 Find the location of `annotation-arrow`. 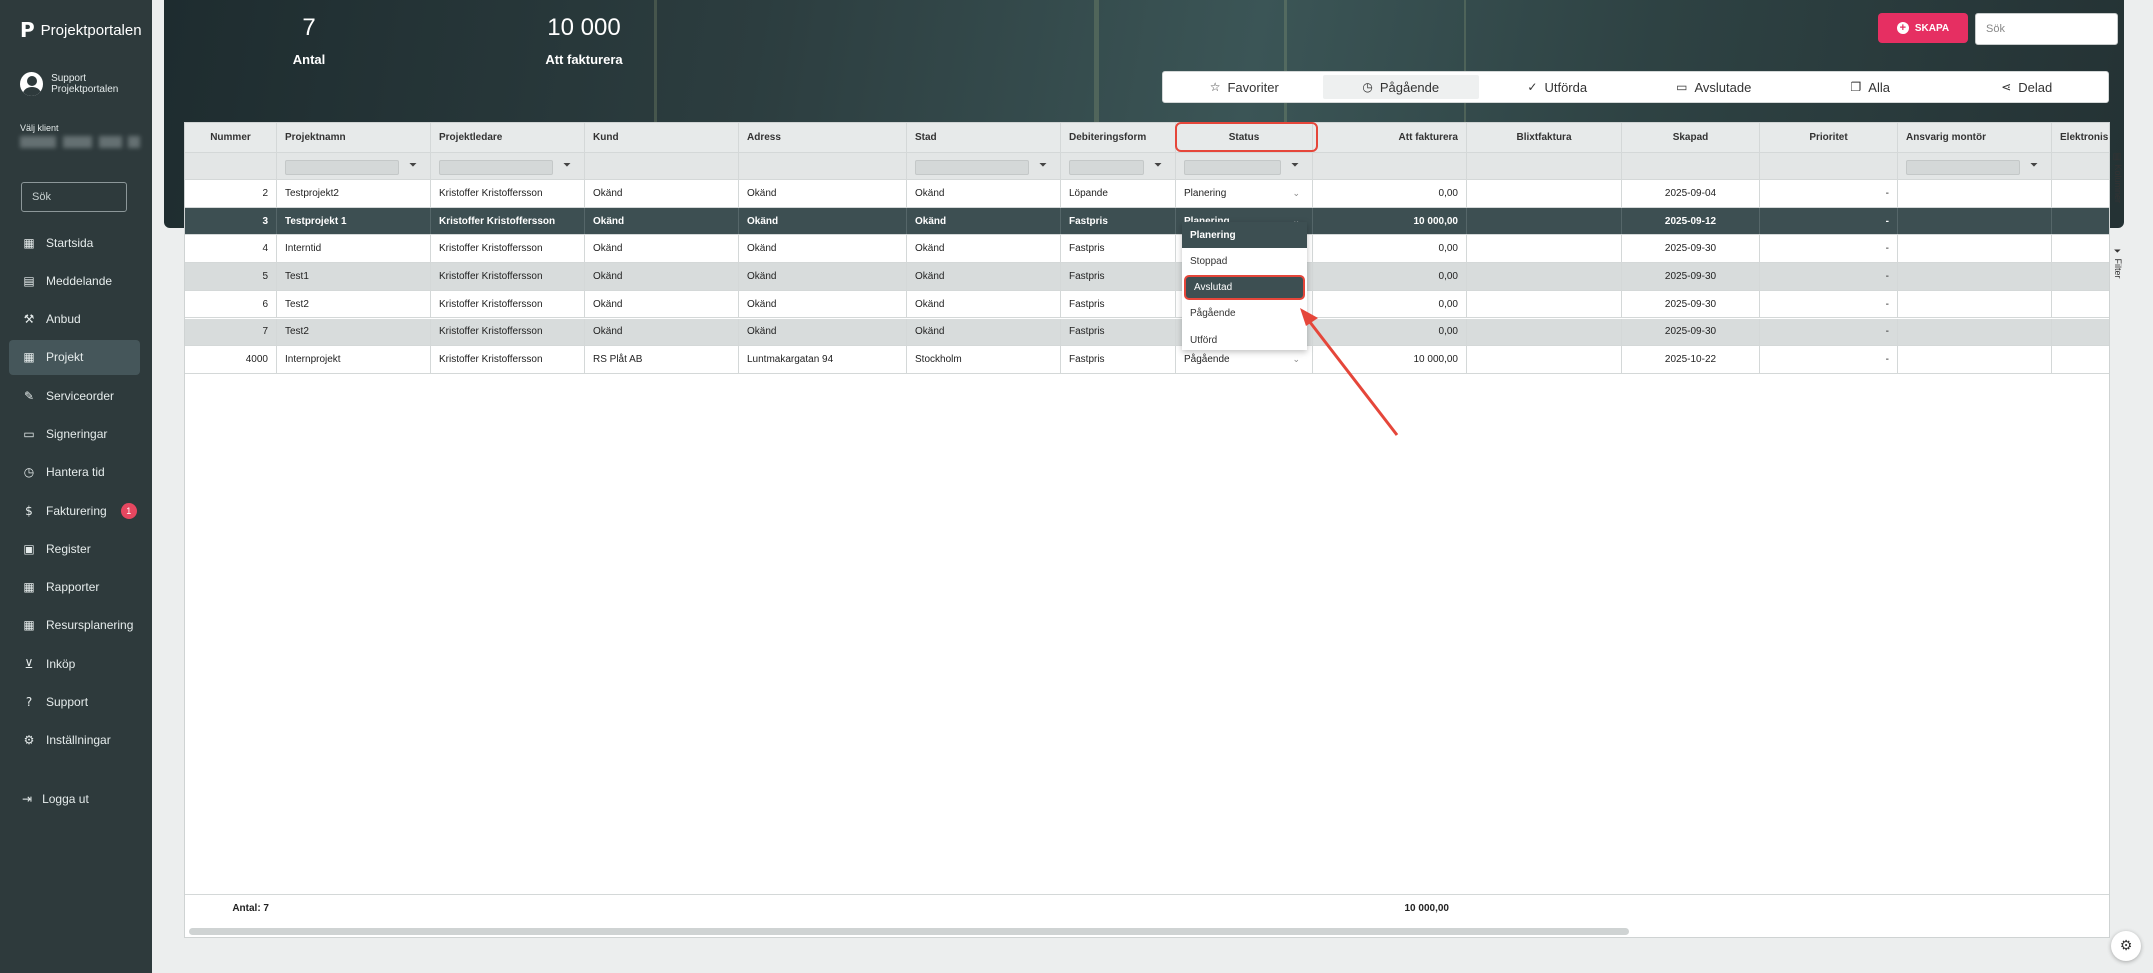

annotation-arrow is located at coordinates (1349, 372).